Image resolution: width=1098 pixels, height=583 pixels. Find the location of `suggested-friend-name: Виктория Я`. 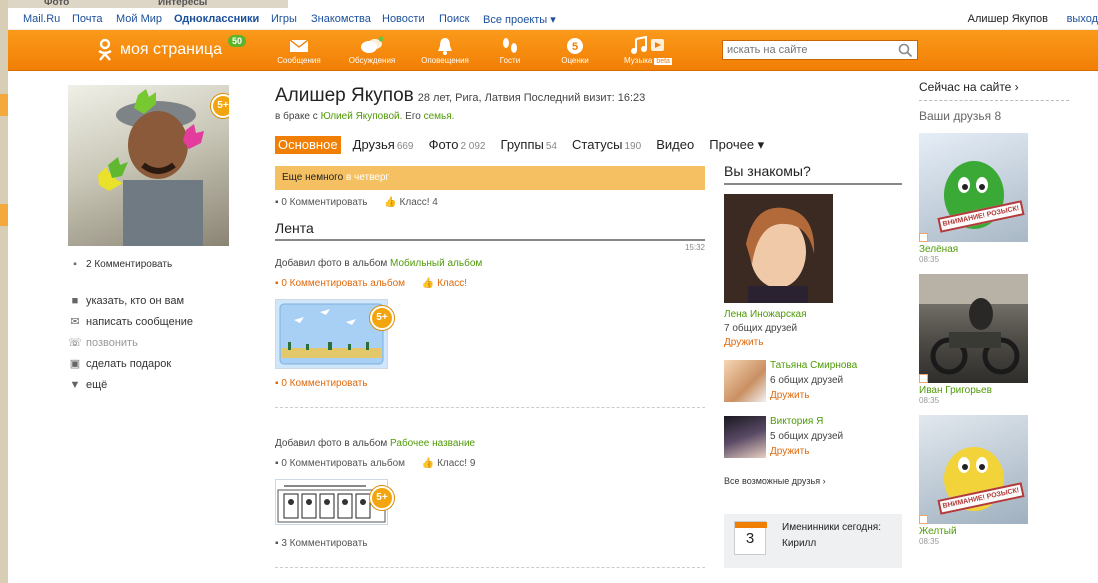

suggested-friend-name: Виктория Я is located at coordinates (796, 421).